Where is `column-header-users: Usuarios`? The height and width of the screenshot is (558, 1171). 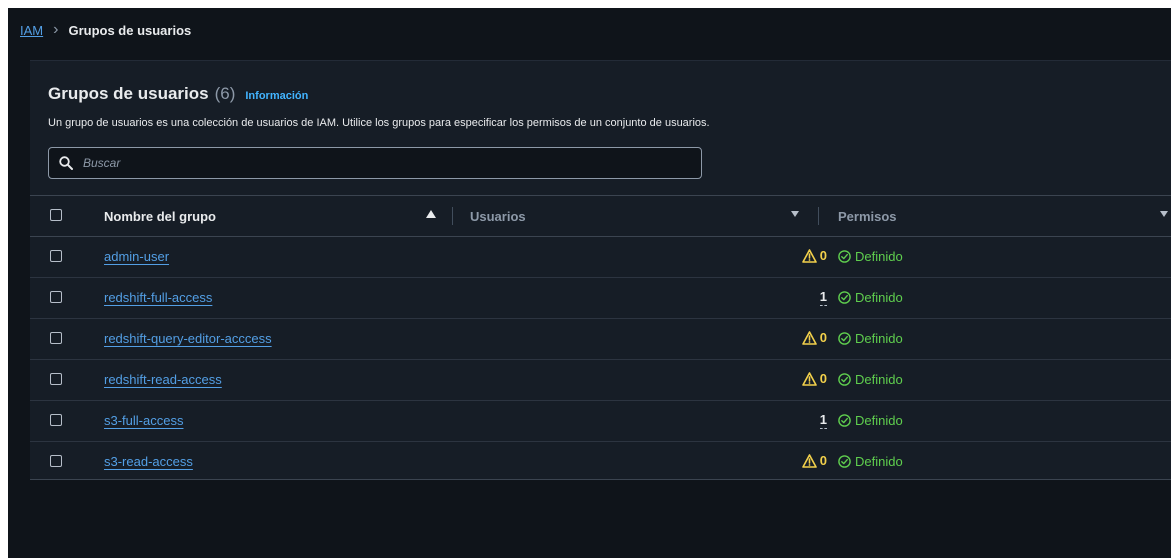 column-header-users: Usuarios is located at coordinates (498, 216).